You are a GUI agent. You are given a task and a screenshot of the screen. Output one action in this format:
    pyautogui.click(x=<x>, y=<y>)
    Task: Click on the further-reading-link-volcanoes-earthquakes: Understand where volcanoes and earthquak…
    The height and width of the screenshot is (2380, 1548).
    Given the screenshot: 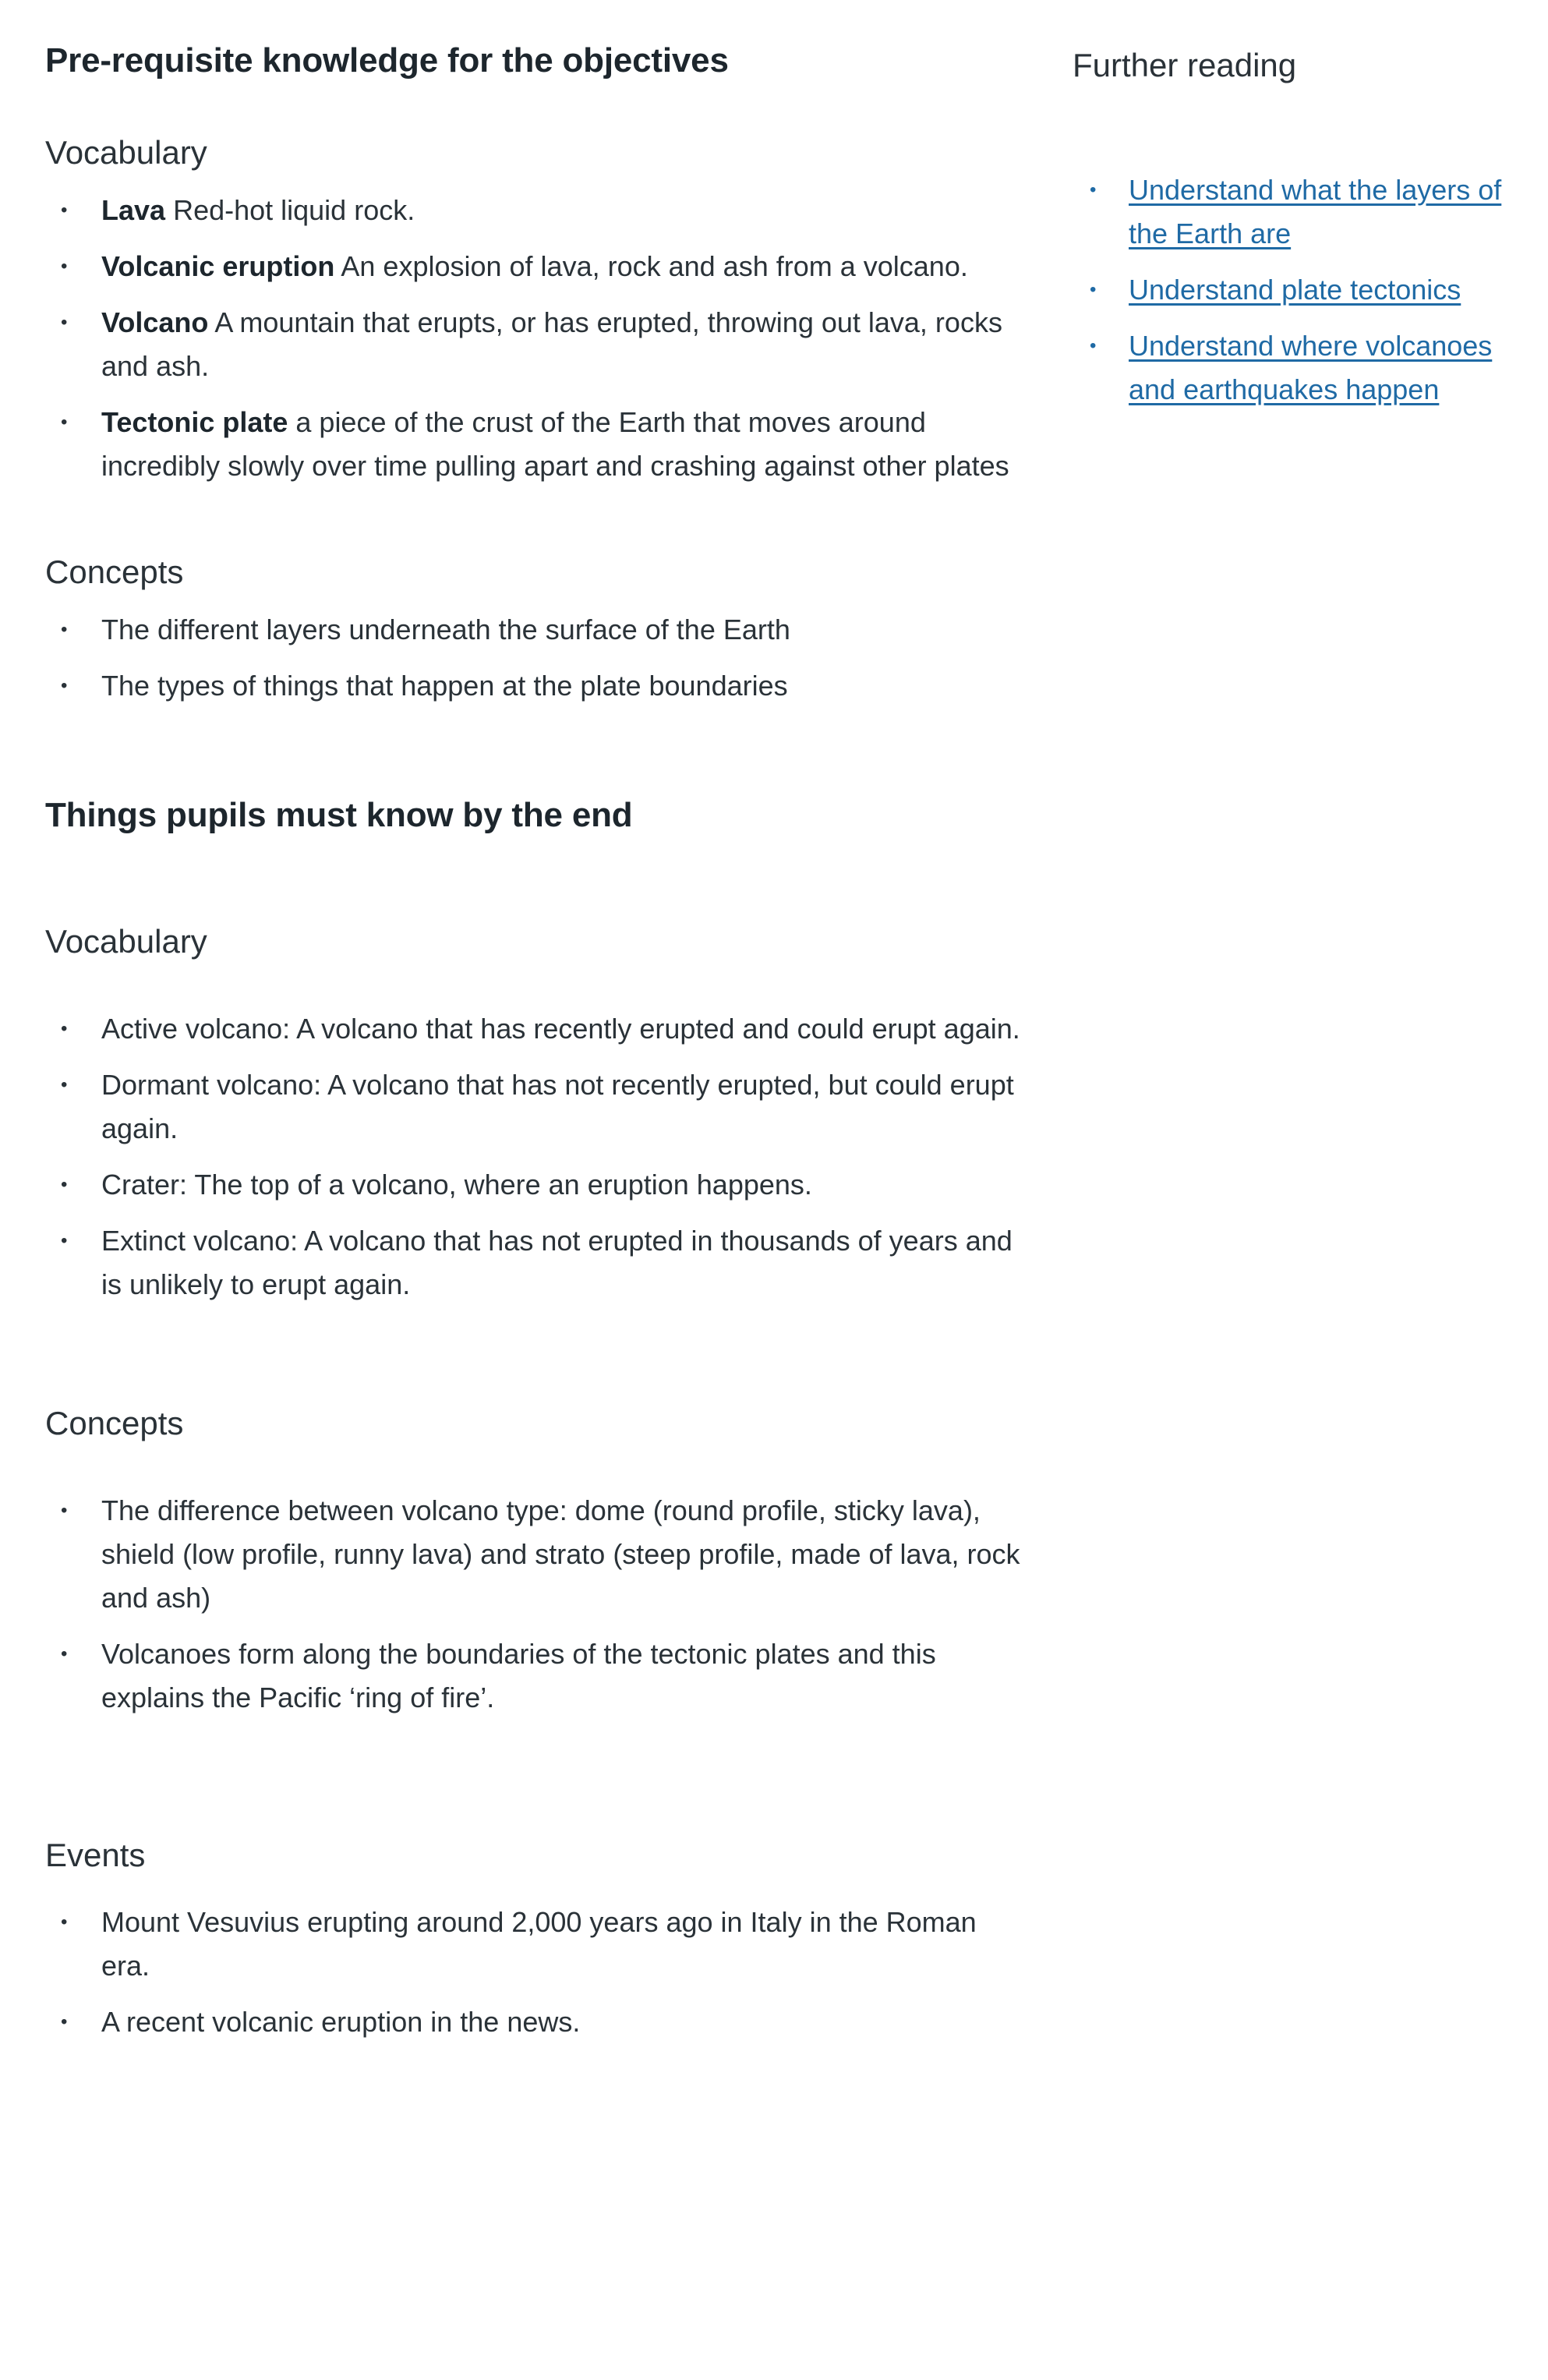 What is the action you would take?
    pyautogui.click(x=1299, y=368)
    